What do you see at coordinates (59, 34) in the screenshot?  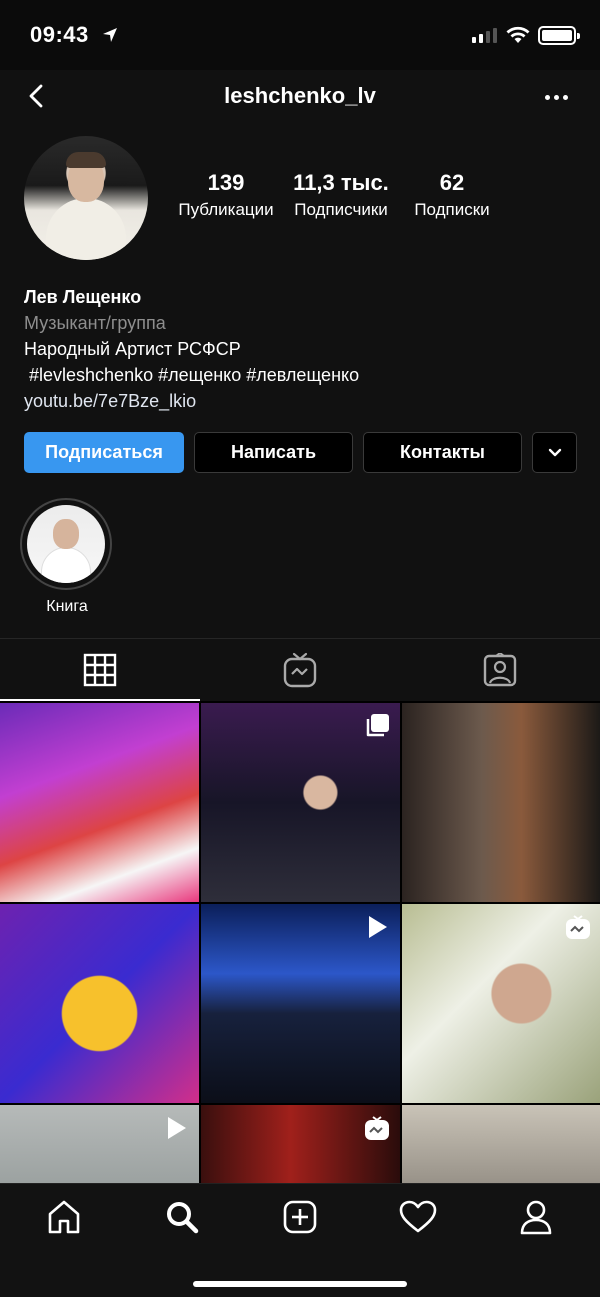 I see `status-time: 09:43` at bounding box center [59, 34].